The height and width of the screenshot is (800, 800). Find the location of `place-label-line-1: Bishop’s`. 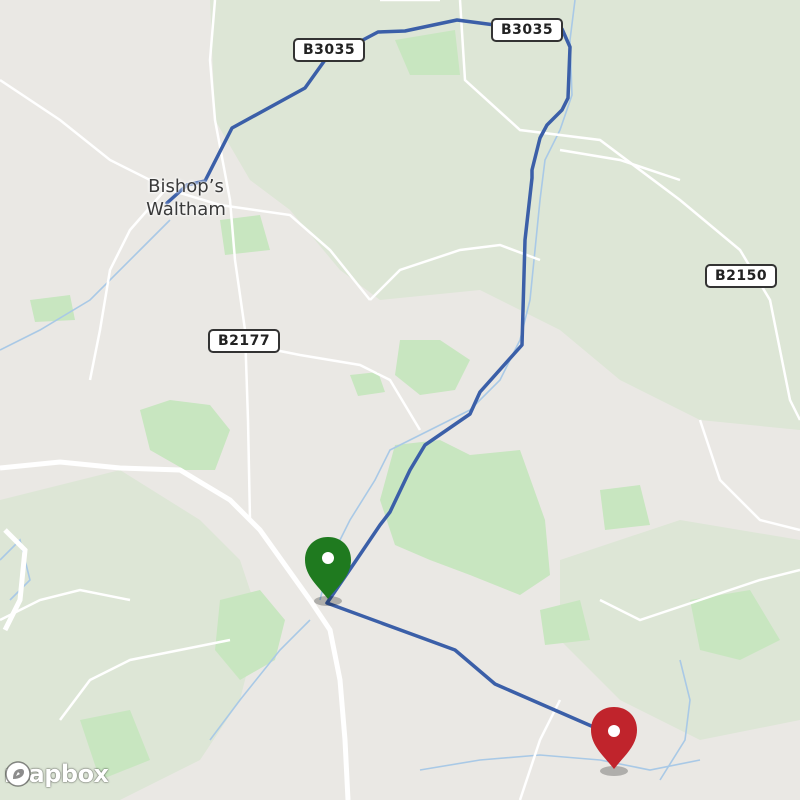

place-label-line-1: Bishop’s is located at coordinates (186, 186).